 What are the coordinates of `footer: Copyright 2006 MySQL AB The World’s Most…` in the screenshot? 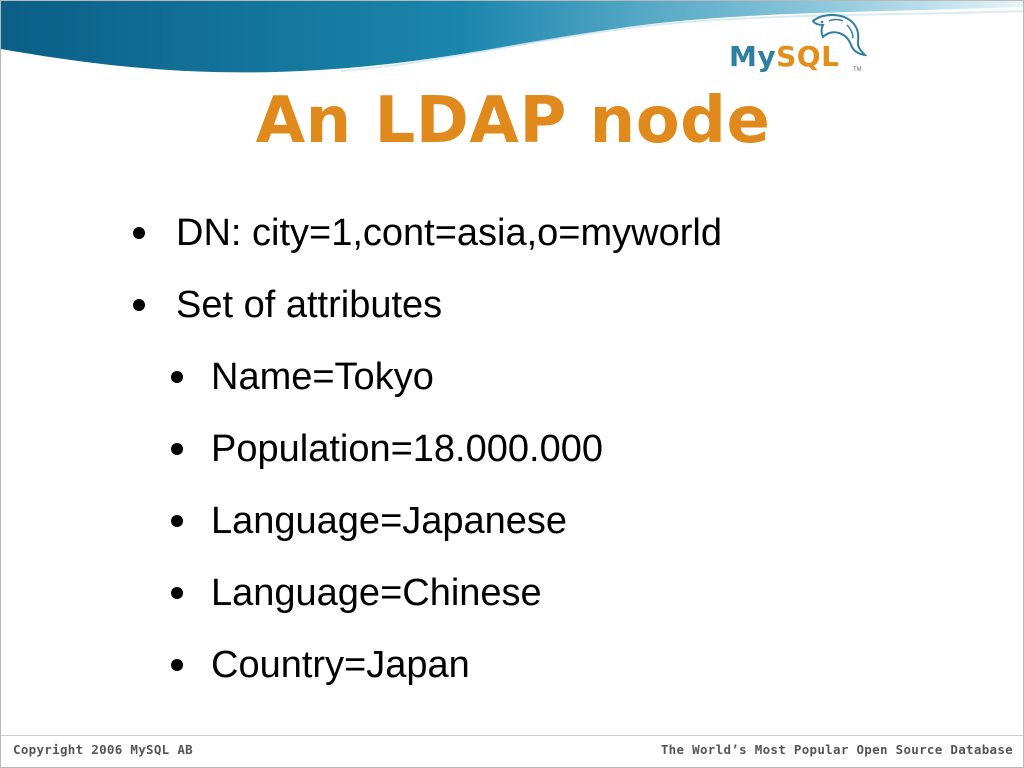 It's located at (512, 751).